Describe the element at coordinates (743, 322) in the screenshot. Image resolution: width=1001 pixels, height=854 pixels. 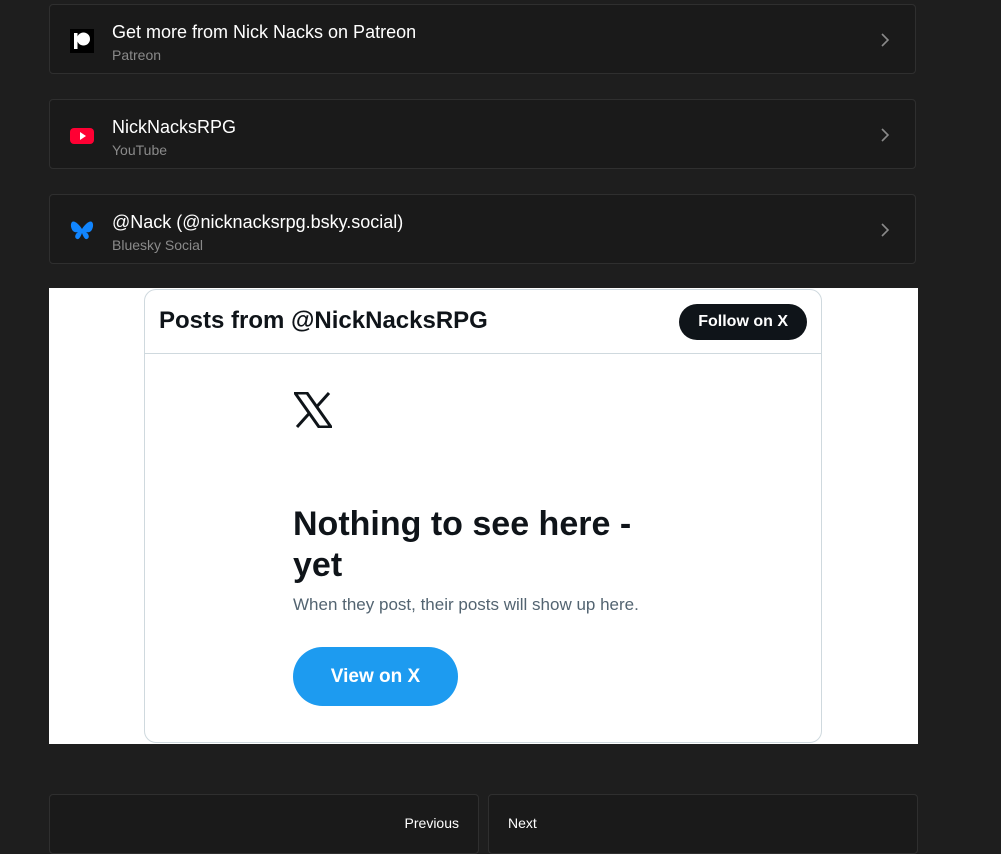
I see `follow-on-x-button: Follow on X` at that location.